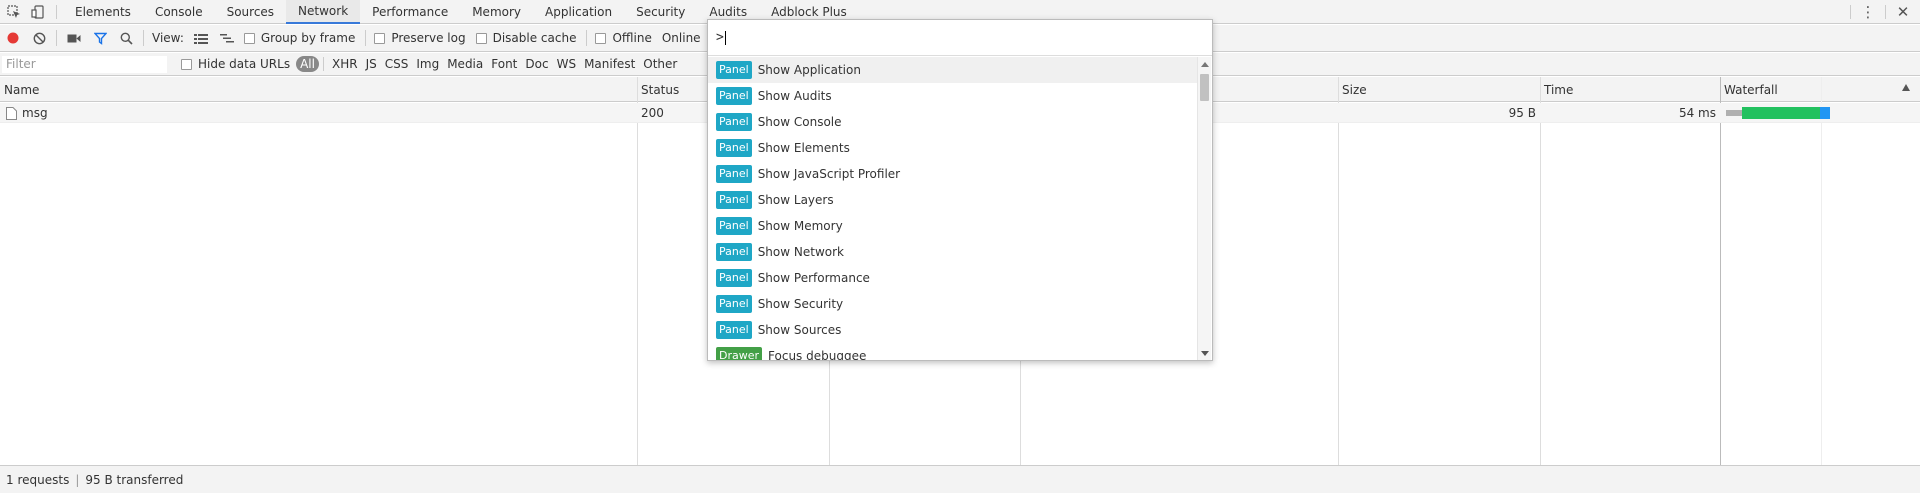 This screenshot has width=1920, height=493. Describe the element at coordinates (809, 70) in the screenshot. I see `command-item-label: Show Application` at that location.